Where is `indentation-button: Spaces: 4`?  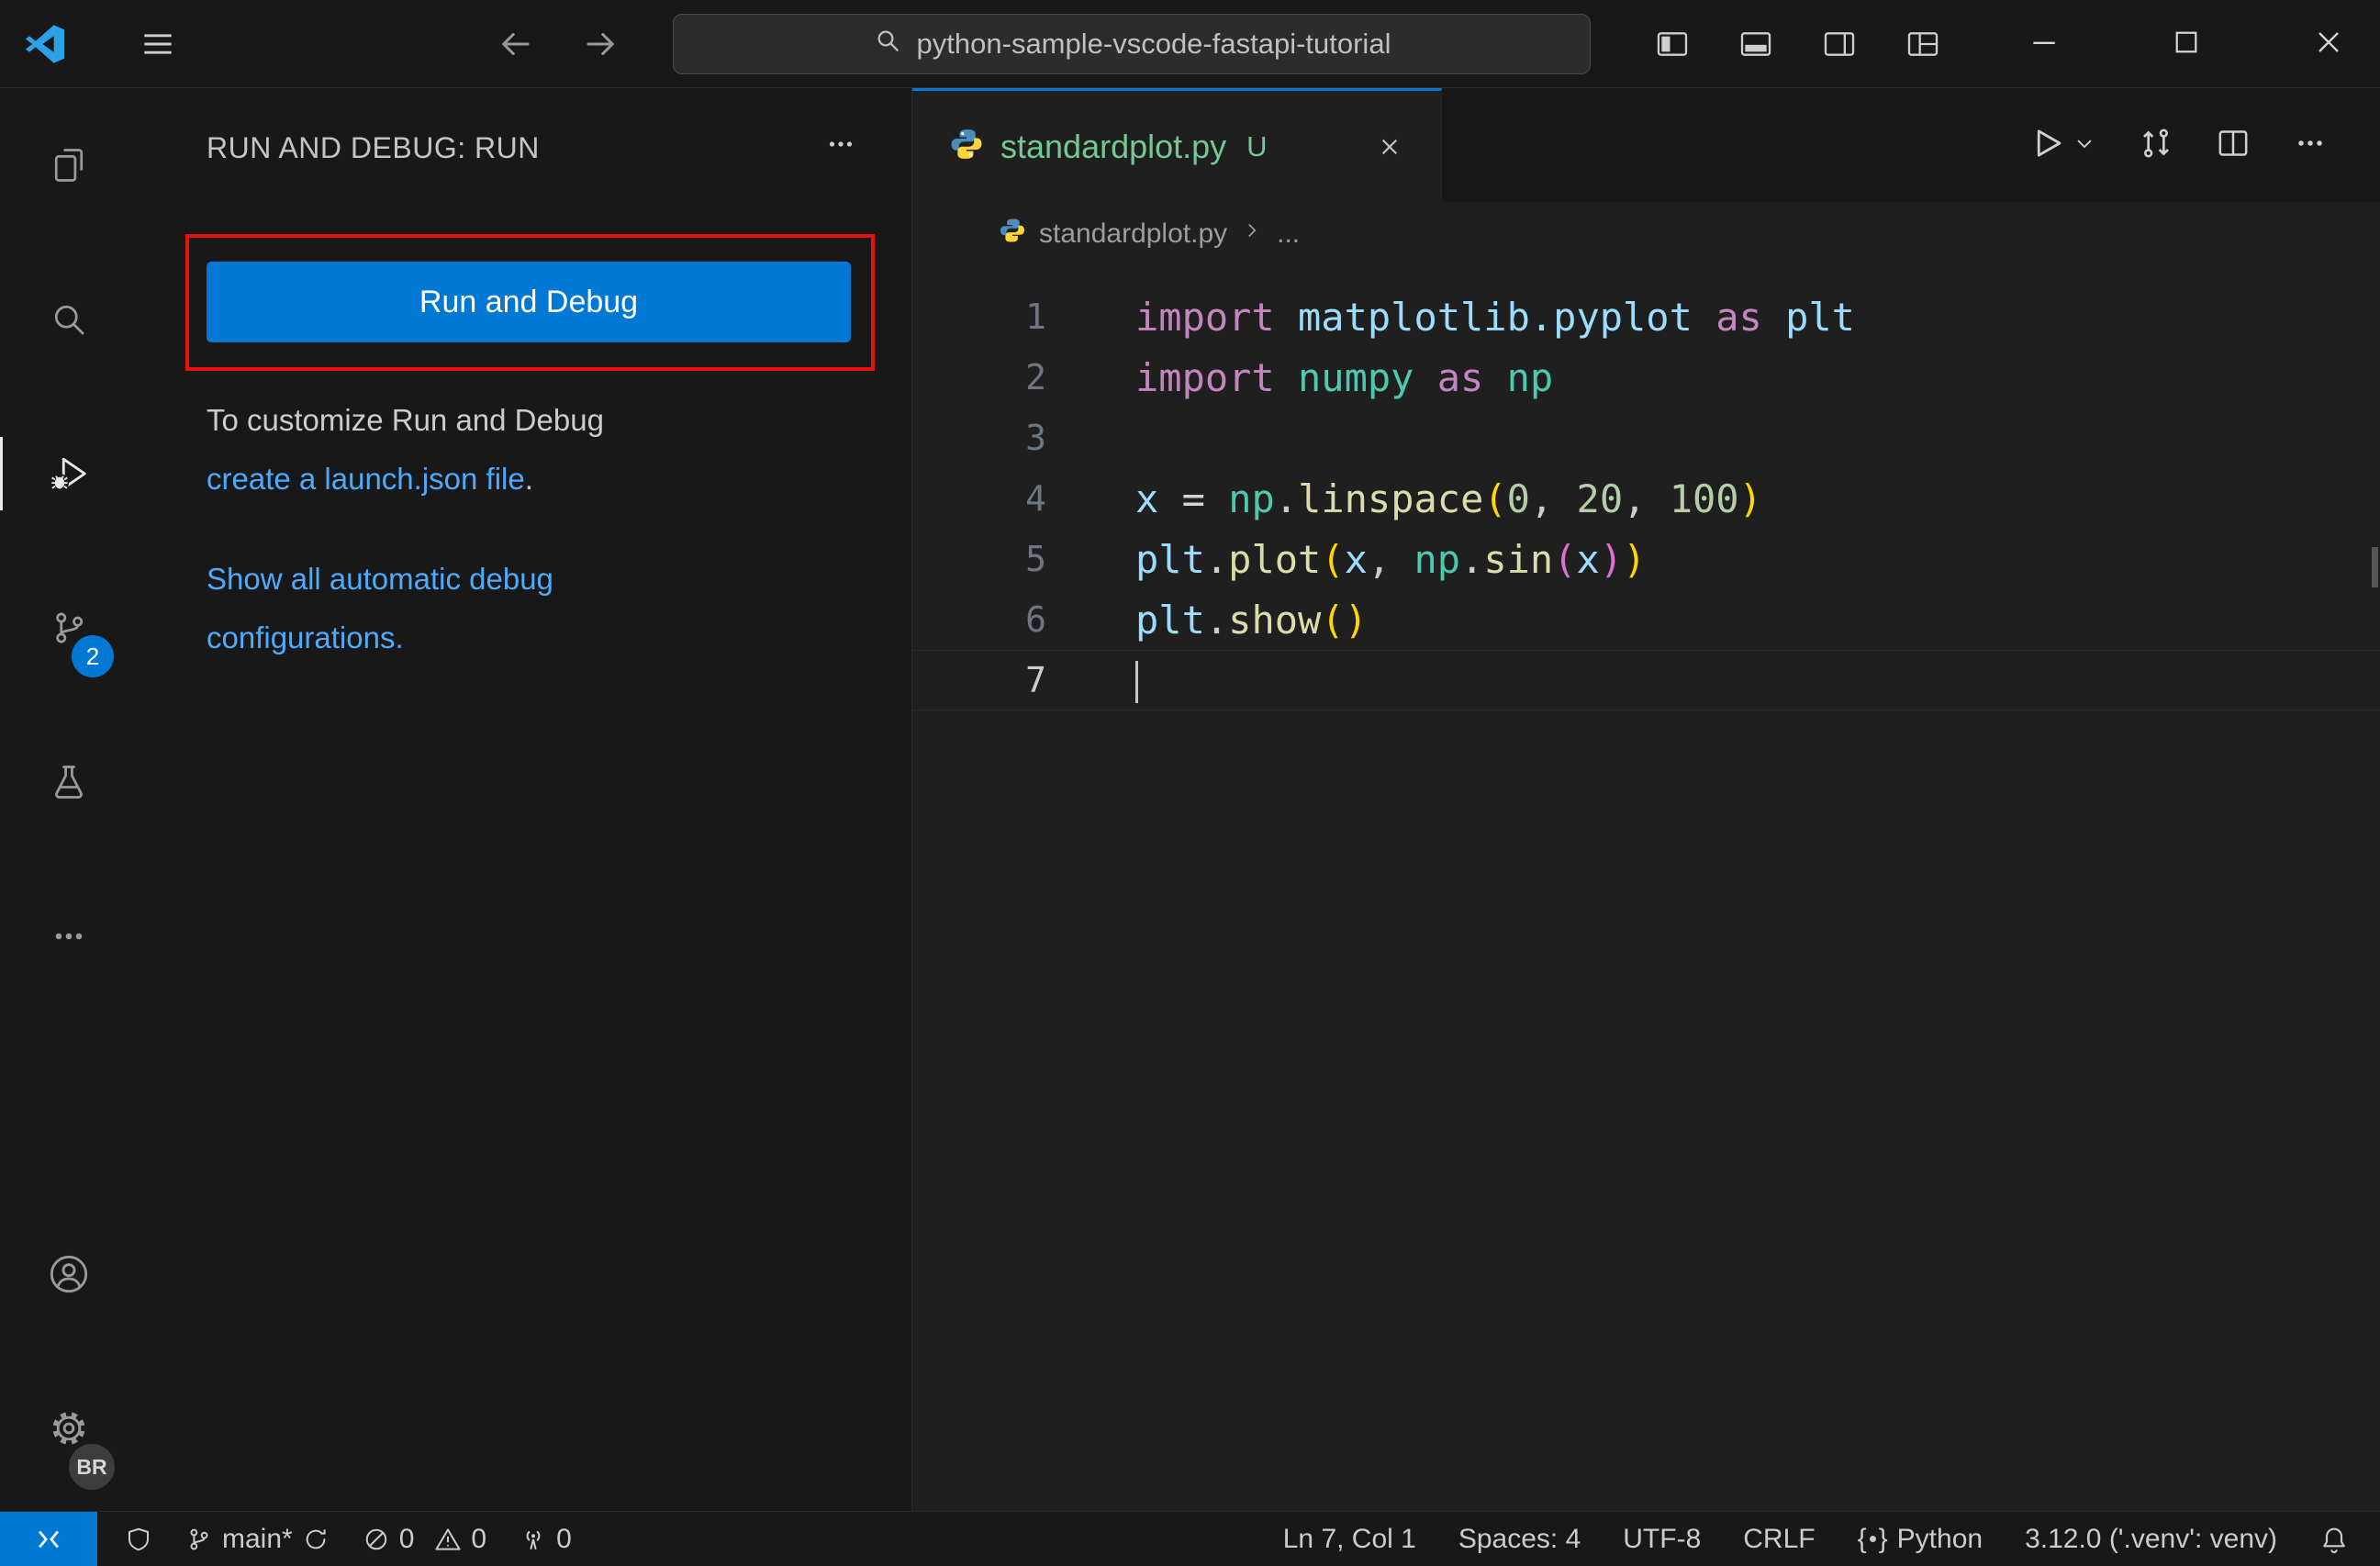
indentation-button: Spaces: 4 is located at coordinates (1519, 1539).